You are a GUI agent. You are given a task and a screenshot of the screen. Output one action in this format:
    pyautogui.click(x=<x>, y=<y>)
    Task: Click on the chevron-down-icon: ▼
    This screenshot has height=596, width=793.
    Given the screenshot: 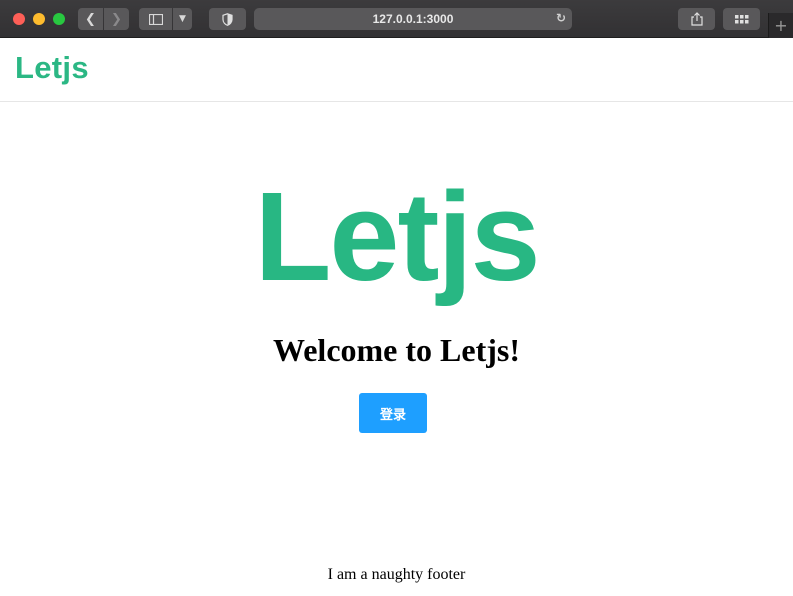 What is the action you would take?
    pyautogui.click(x=182, y=19)
    